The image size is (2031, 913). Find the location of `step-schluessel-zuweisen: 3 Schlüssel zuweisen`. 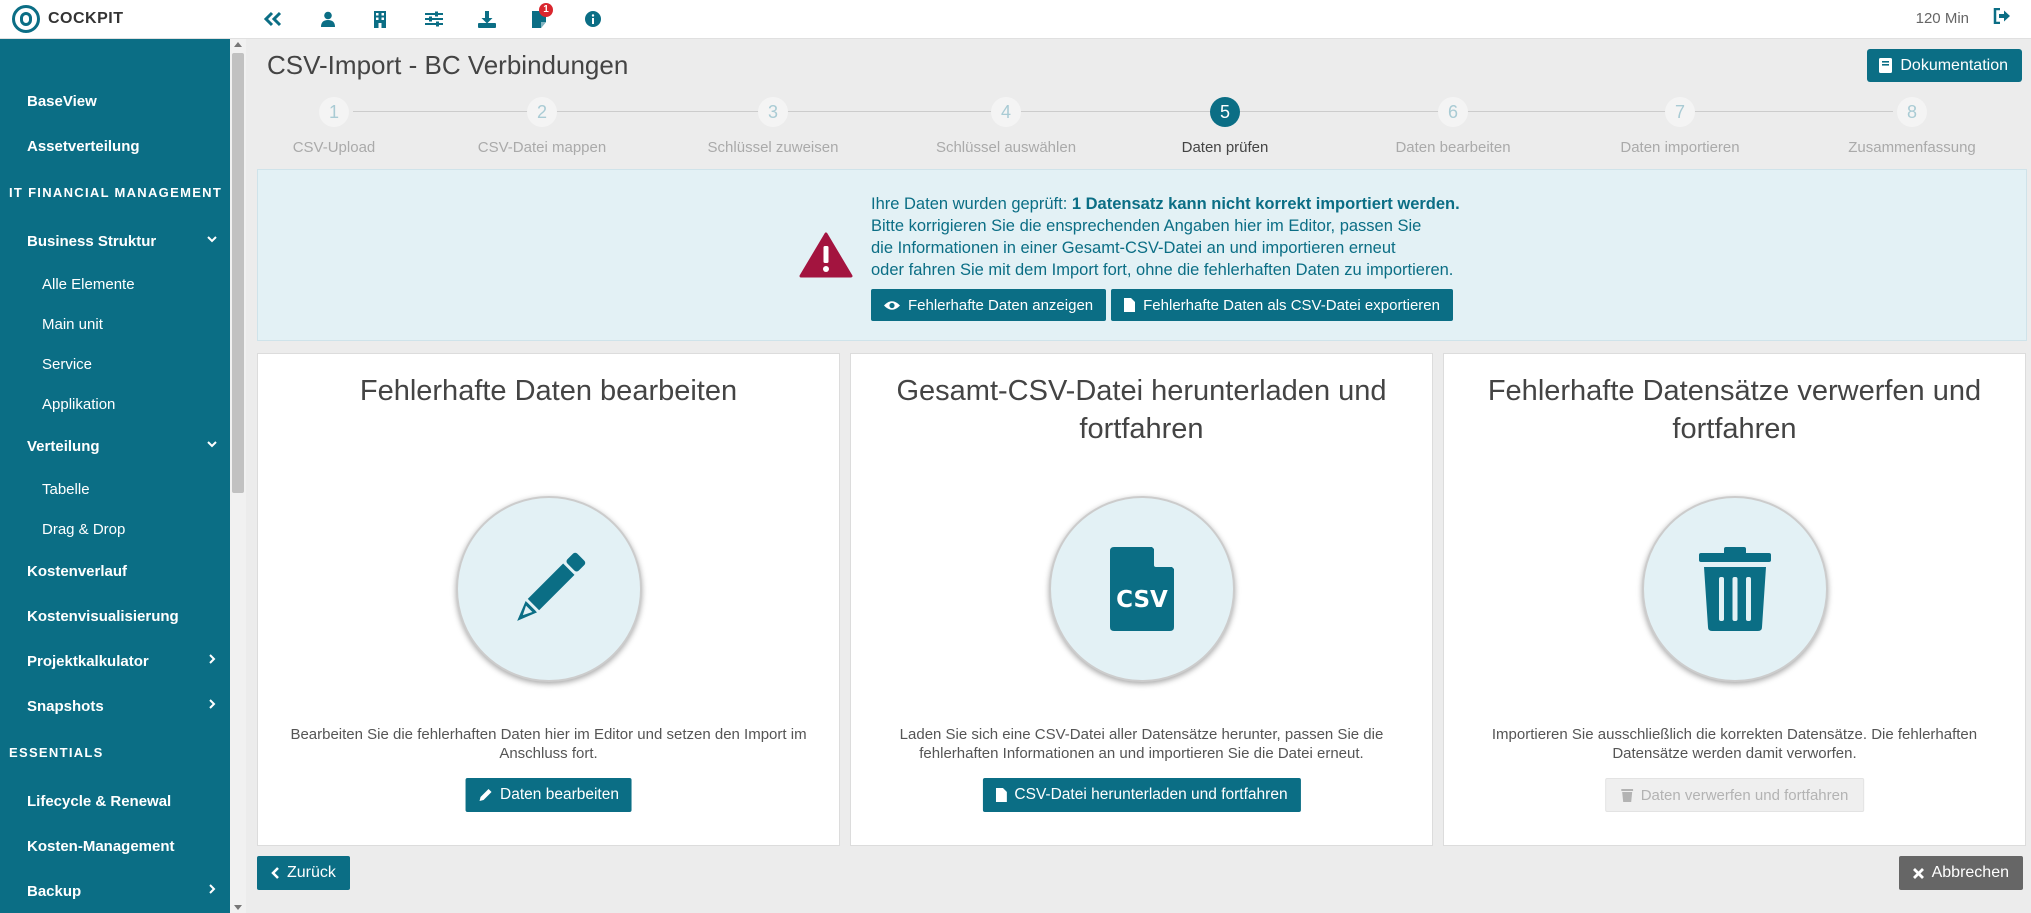

step-schluessel-zuweisen: 3 Schlüssel zuweisen is located at coordinates (773, 125).